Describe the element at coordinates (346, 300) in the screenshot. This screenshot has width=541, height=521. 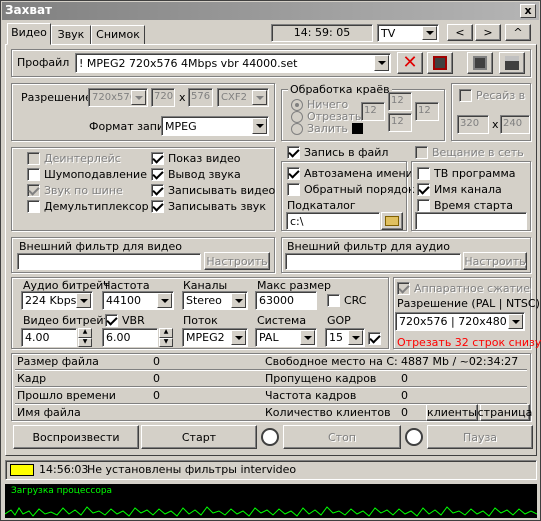
I see `crc-checkbox: CRC` at that location.